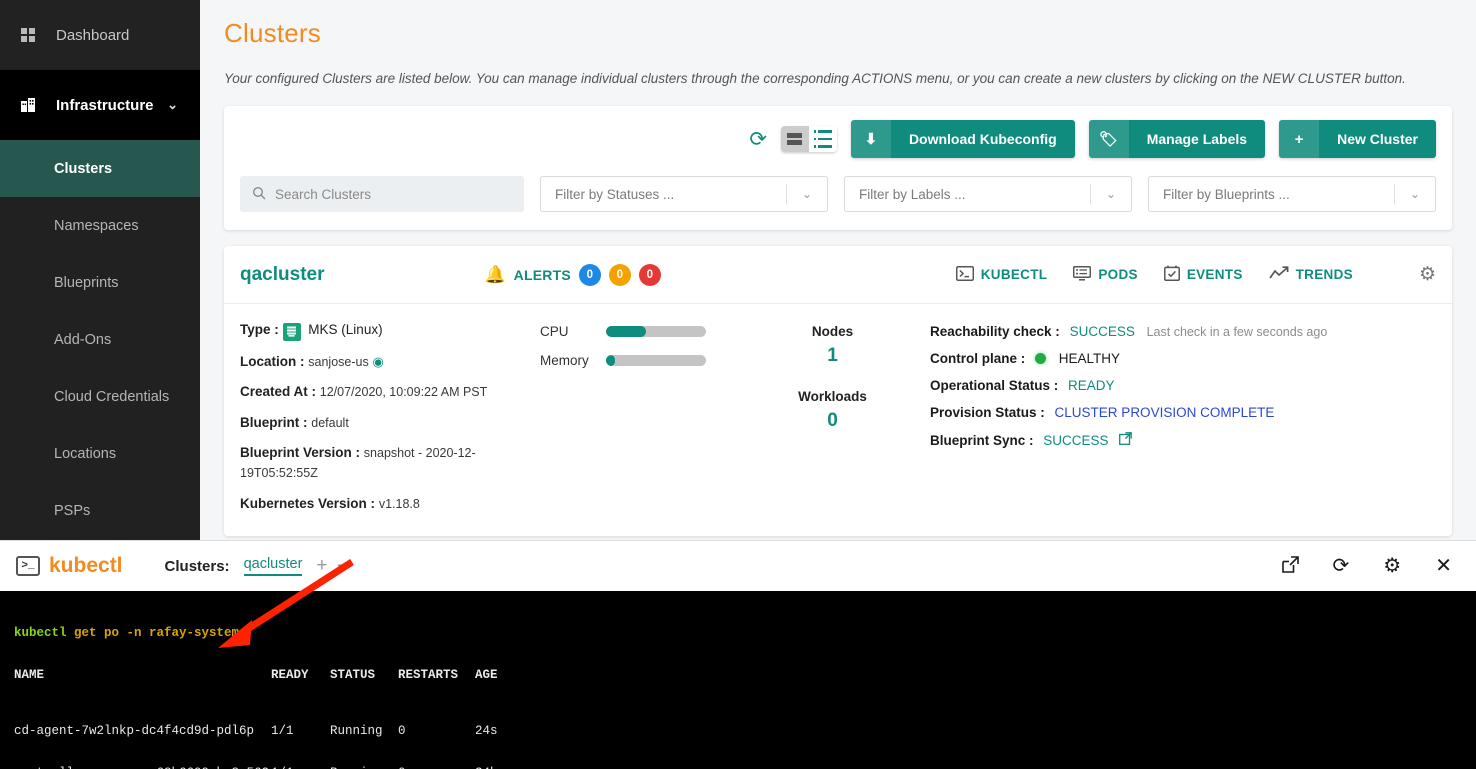  I want to click on meter-memory: Memory, so click(647, 360).